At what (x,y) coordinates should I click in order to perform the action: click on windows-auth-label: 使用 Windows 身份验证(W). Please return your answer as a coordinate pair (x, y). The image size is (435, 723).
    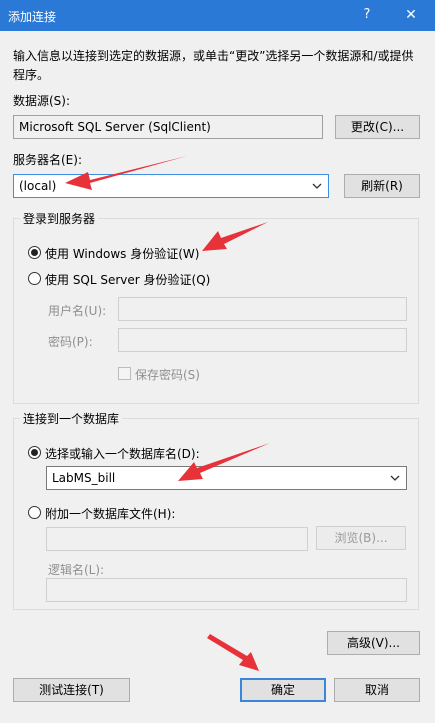
    Looking at the image, I should click on (122, 253).